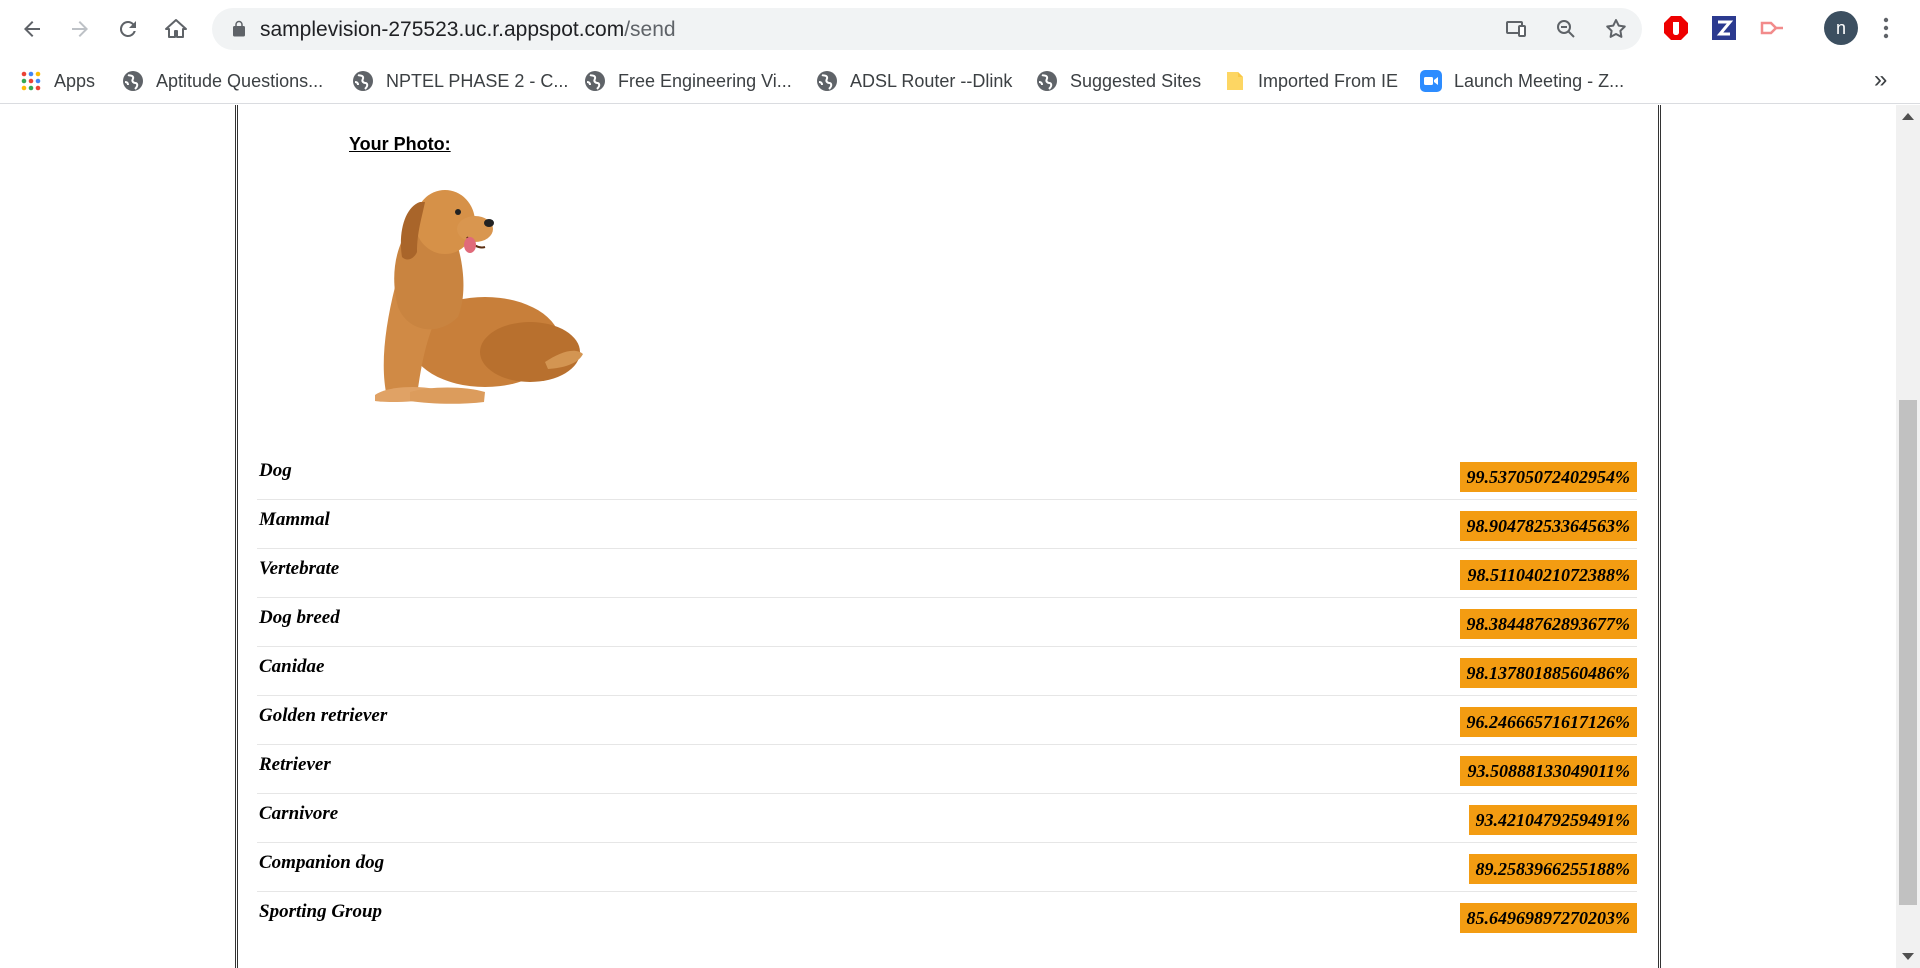 This screenshot has height=968, width=1920. What do you see at coordinates (947, 916) in the screenshot?
I see `result-row: Sporting Group 85.64969897270203%` at bounding box center [947, 916].